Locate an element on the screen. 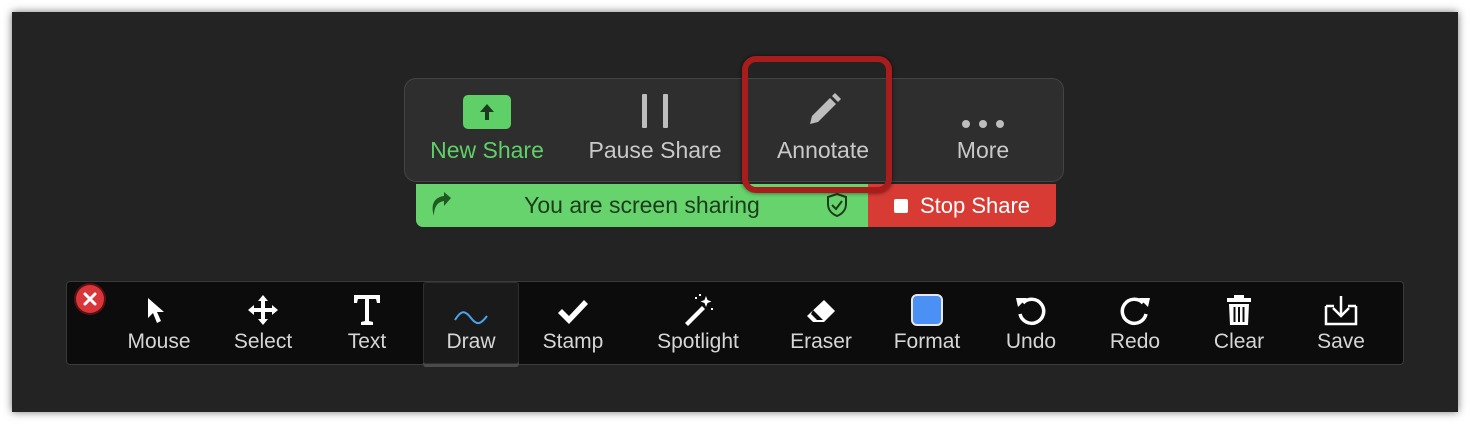 Image resolution: width=1470 pixels, height=424 pixels. checkmark-icon is located at coordinates (573, 312).